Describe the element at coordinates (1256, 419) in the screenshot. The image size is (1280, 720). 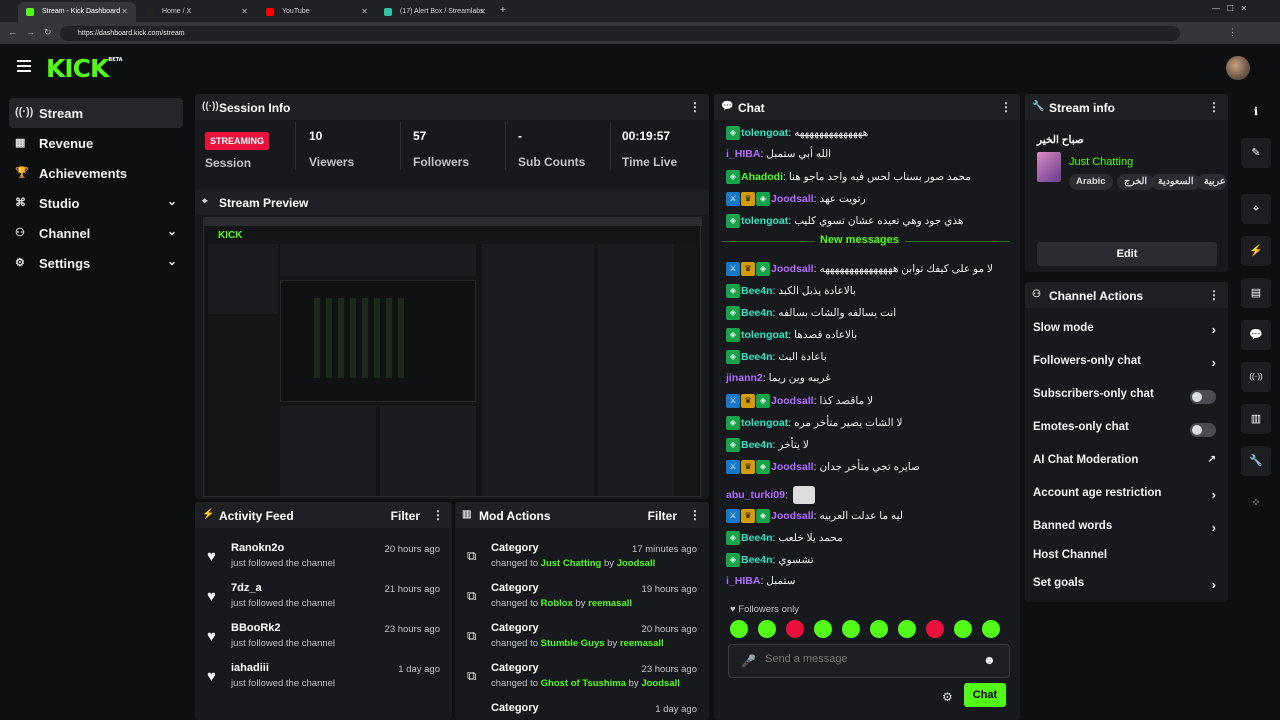
I see `layout-icon: ▥` at that location.